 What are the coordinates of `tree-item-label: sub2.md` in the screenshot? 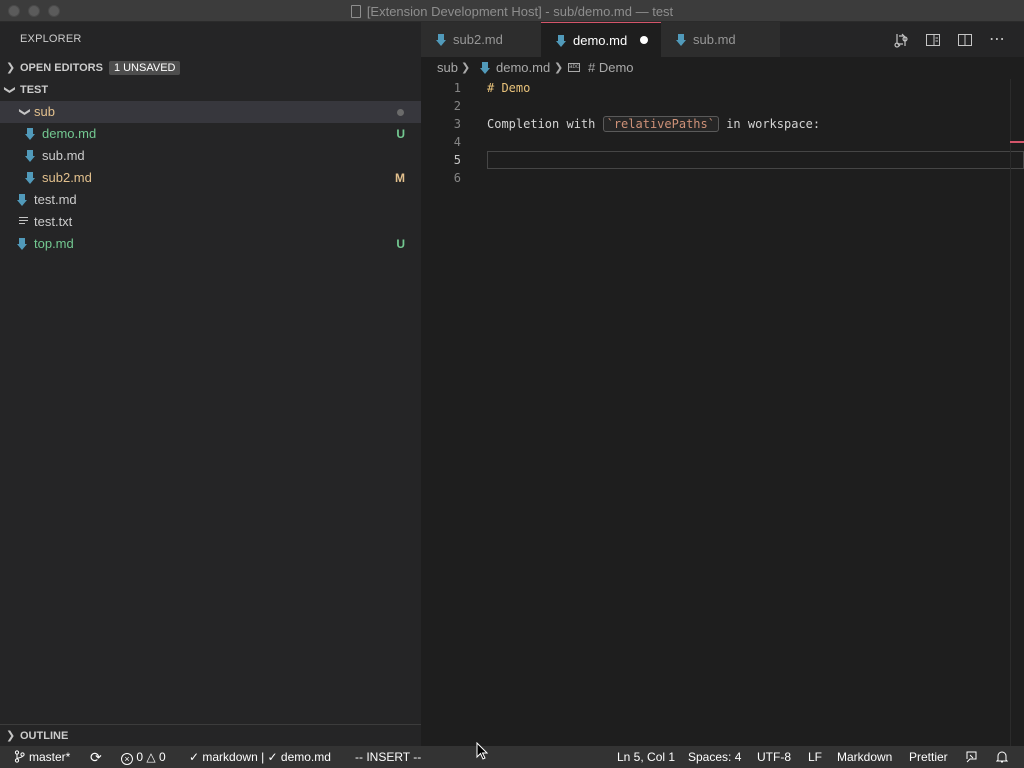 It's located at (67, 177).